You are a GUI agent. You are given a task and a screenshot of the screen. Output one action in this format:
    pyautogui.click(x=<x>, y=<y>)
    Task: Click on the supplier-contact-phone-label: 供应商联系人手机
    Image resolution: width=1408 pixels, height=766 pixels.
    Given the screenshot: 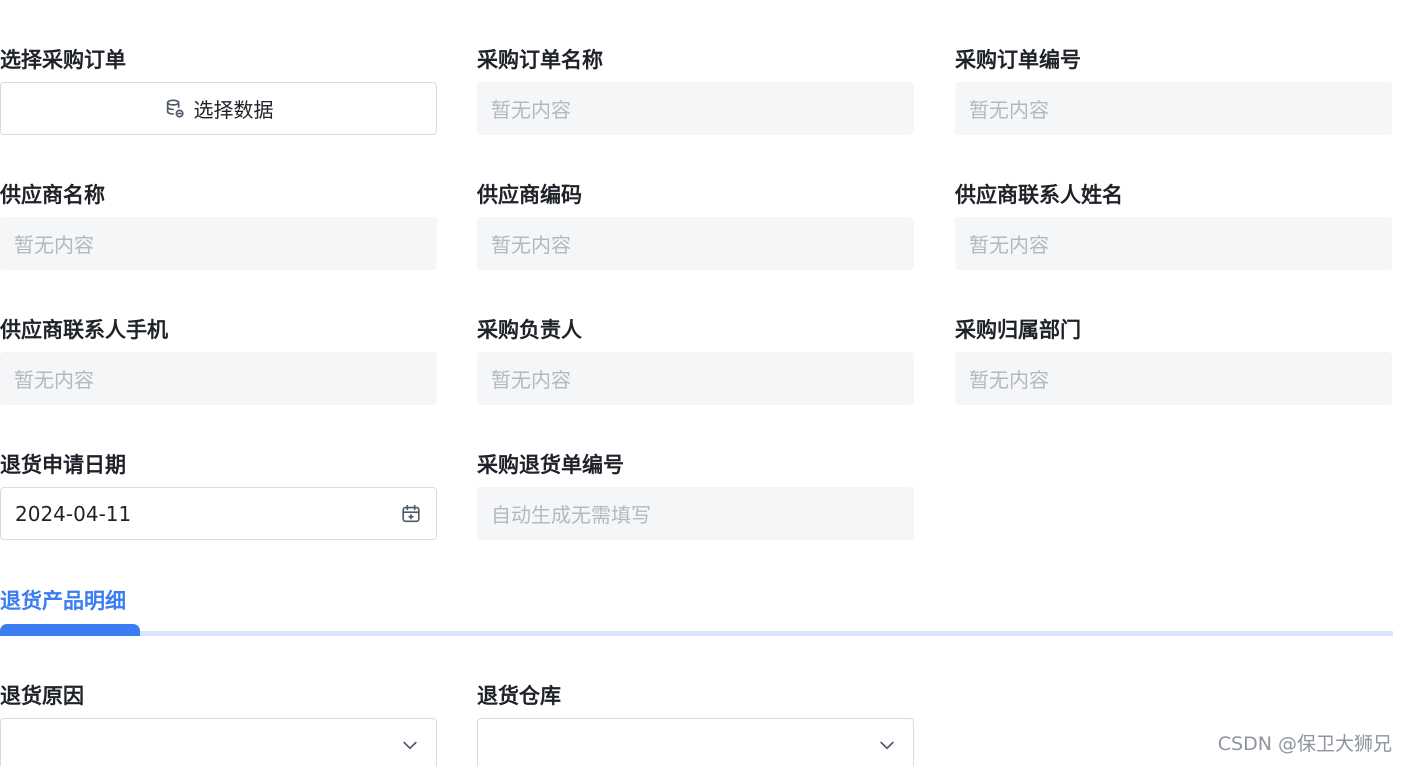 What is the action you would take?
    pyautogui.click(x=84, y=330)
    